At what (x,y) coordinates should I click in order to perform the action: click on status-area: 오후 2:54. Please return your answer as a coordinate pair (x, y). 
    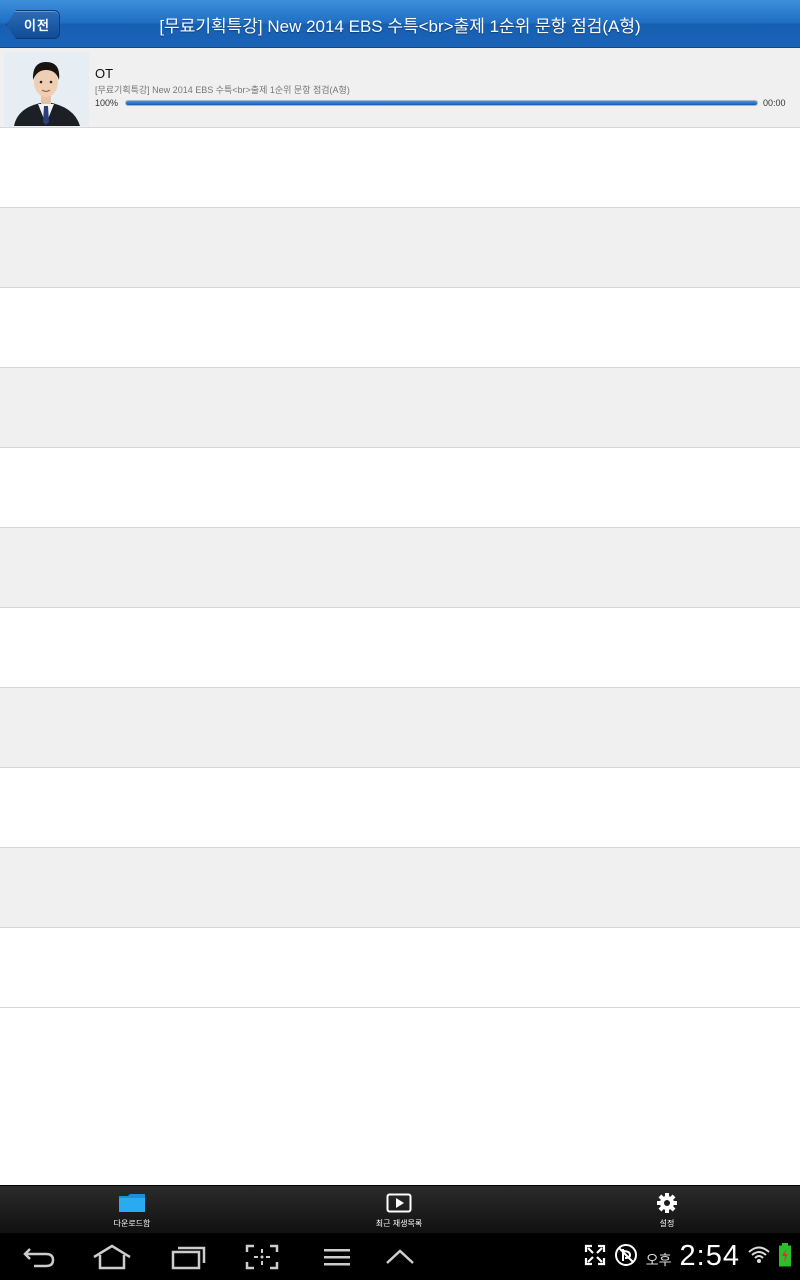
    Looking at the image, I should click on (688, 1256).